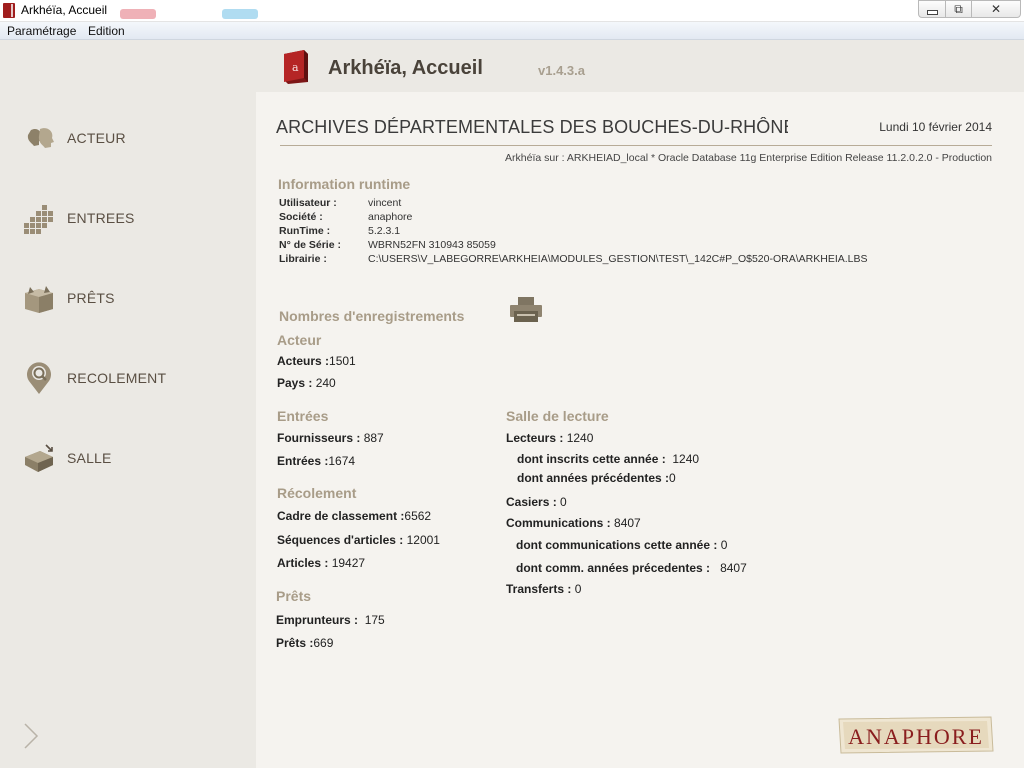  What do you see at coordinates (342, 461) in the screenshot?
I see `stat-value: 1674` at bounding box center [342, 461].